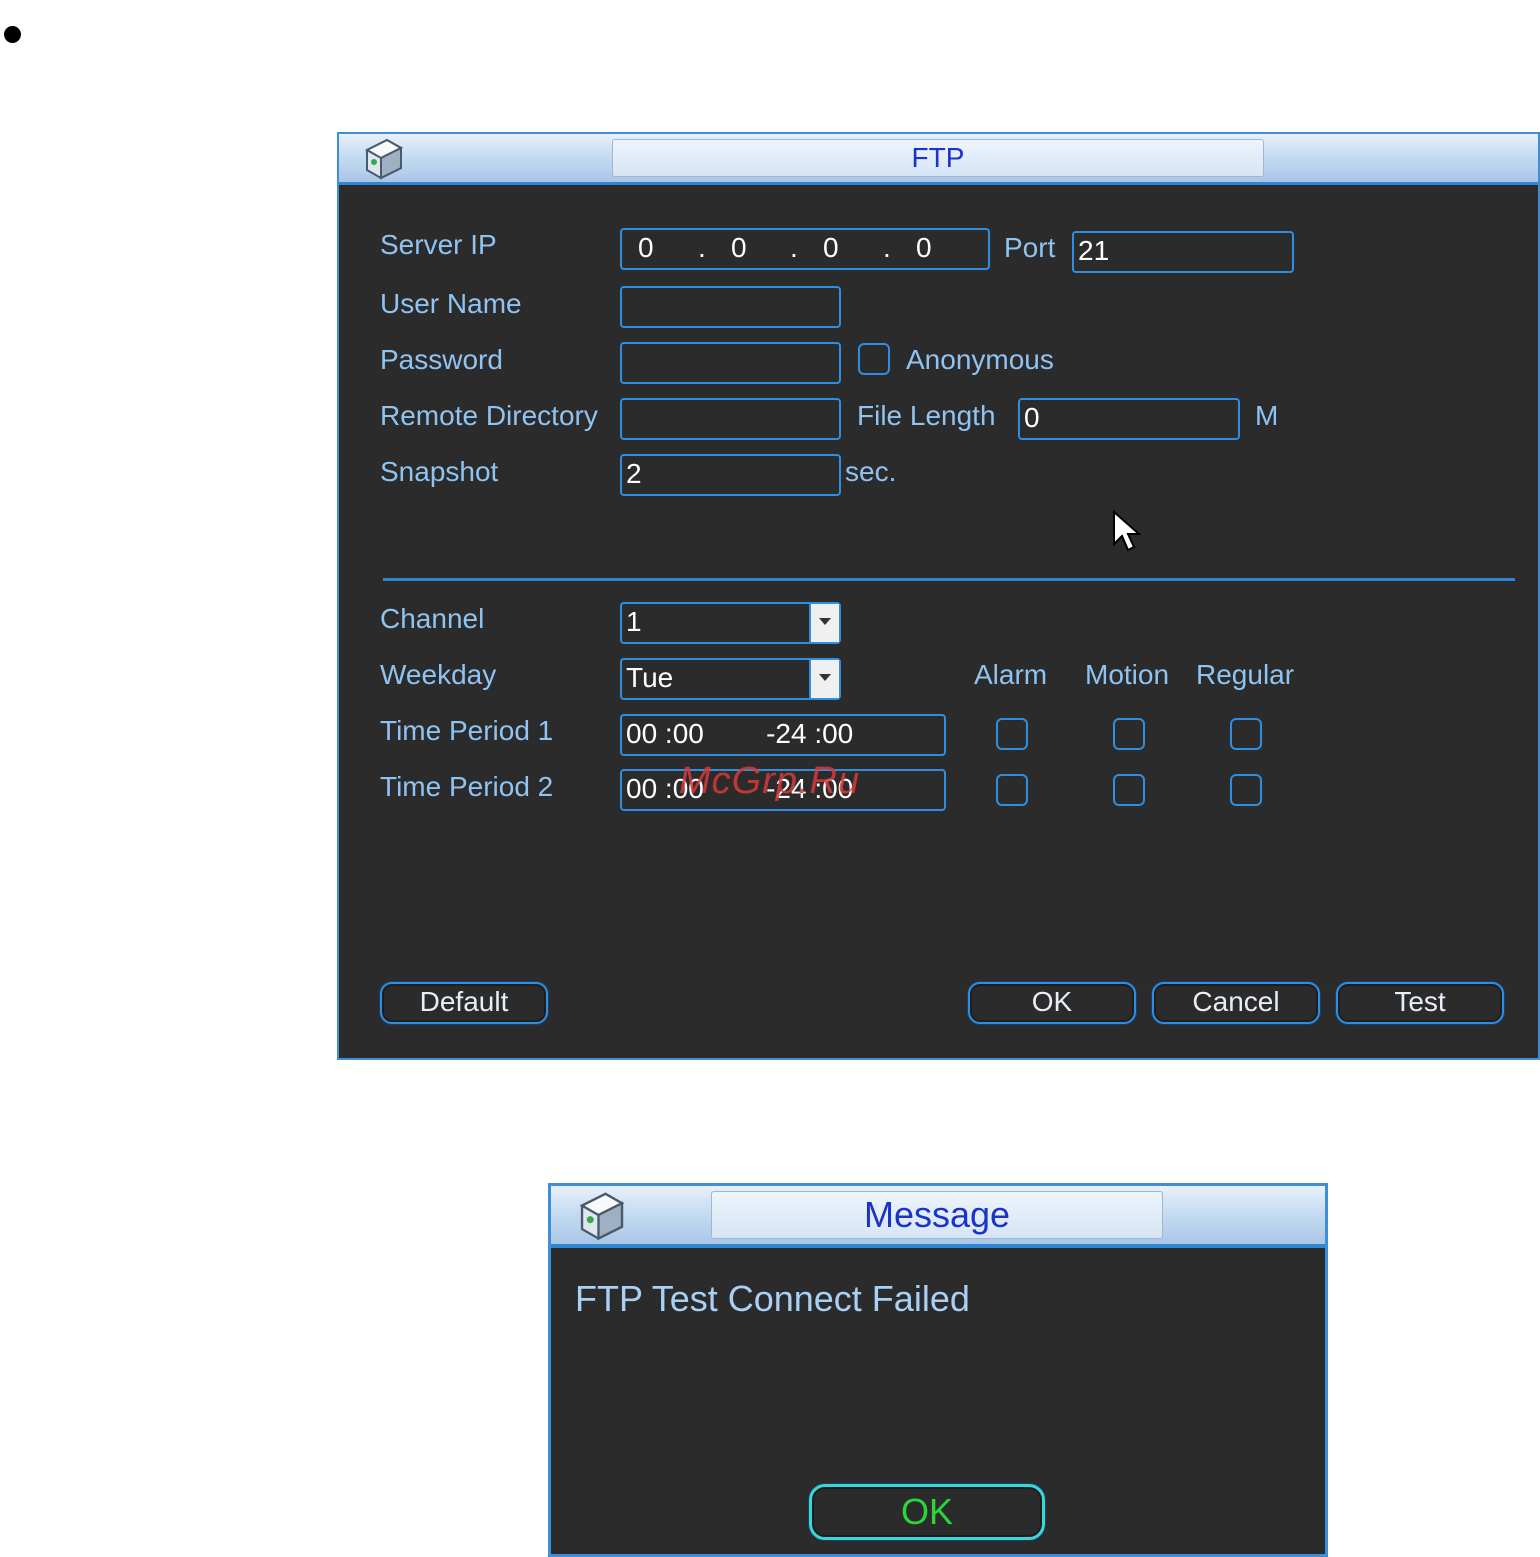 This screenshot has width=1540, height=1557. I want to click on default-button: Default, so click(464, 1003).